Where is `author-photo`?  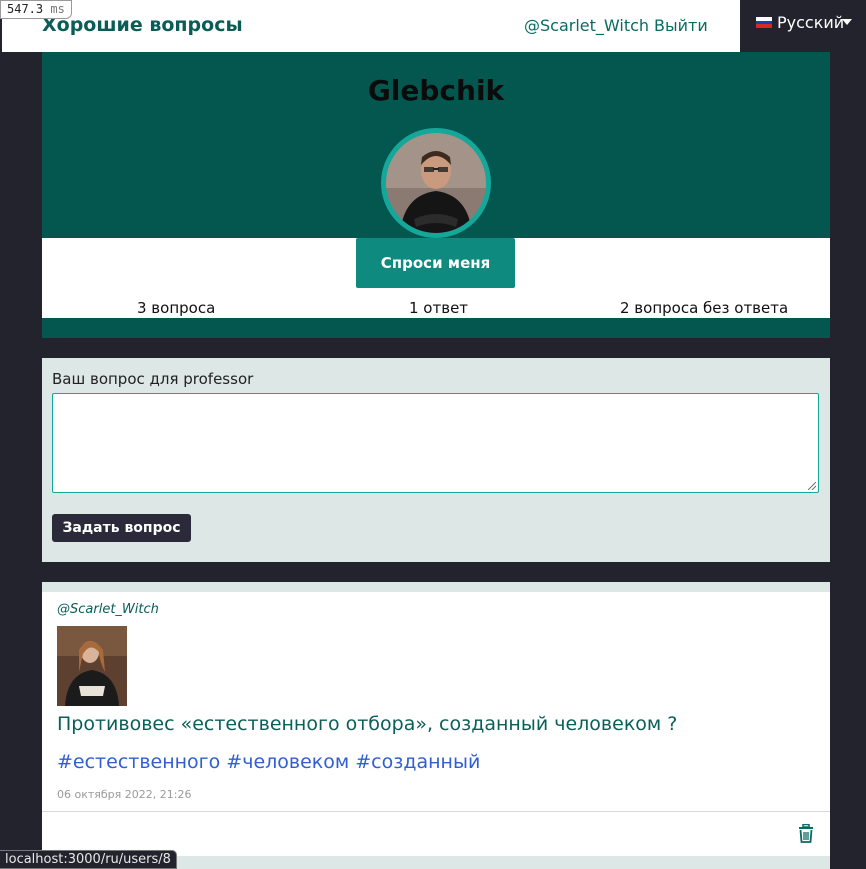 author-photo is located at coordinates (92, 666).